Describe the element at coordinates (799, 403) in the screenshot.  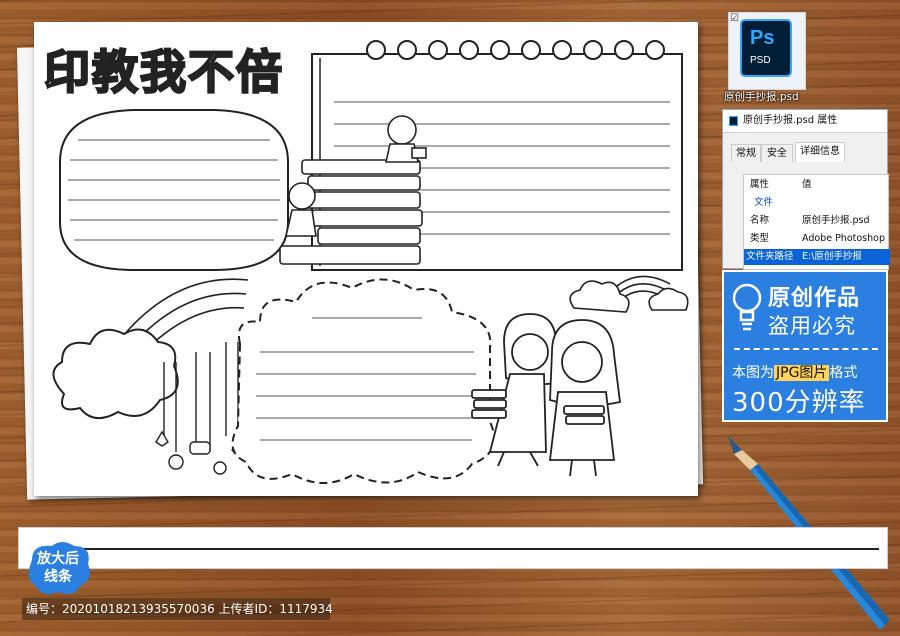
I see `promo-resolution: 300分辨率` at that location.